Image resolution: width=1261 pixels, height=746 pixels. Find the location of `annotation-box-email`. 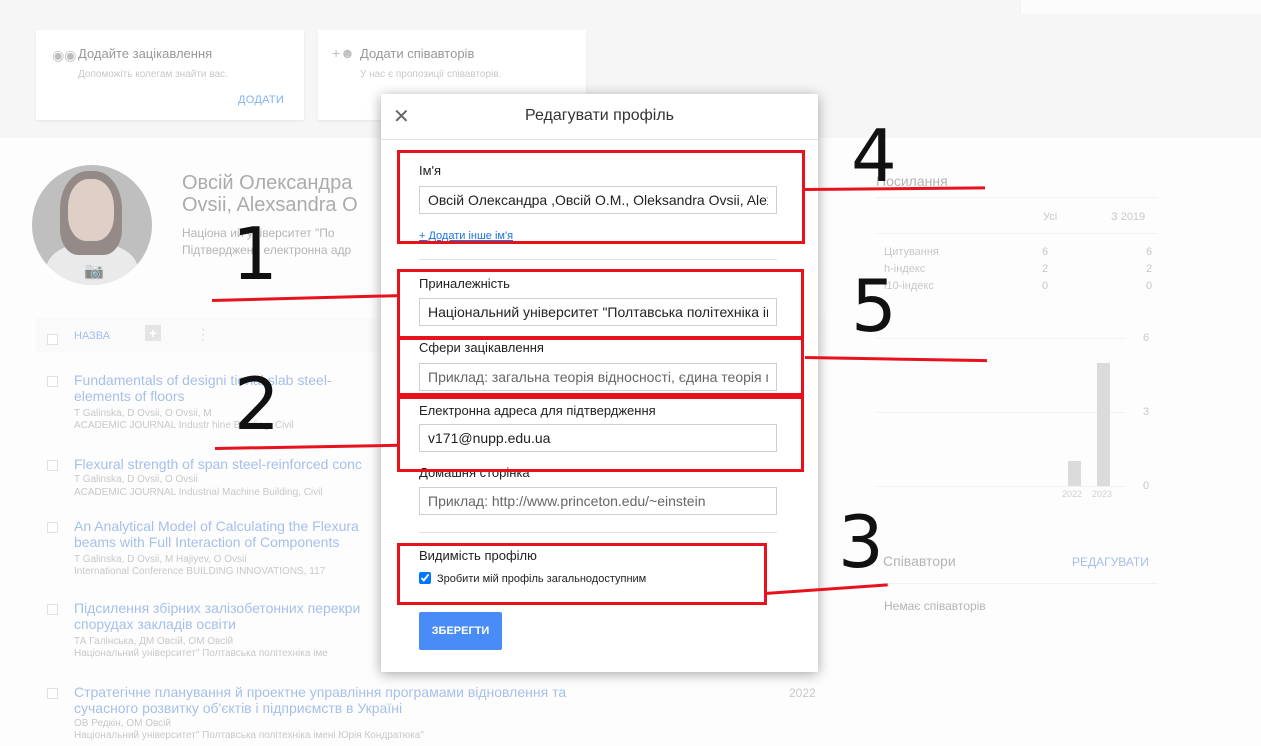

annotation-box-email is located at coordinates (600, 434).